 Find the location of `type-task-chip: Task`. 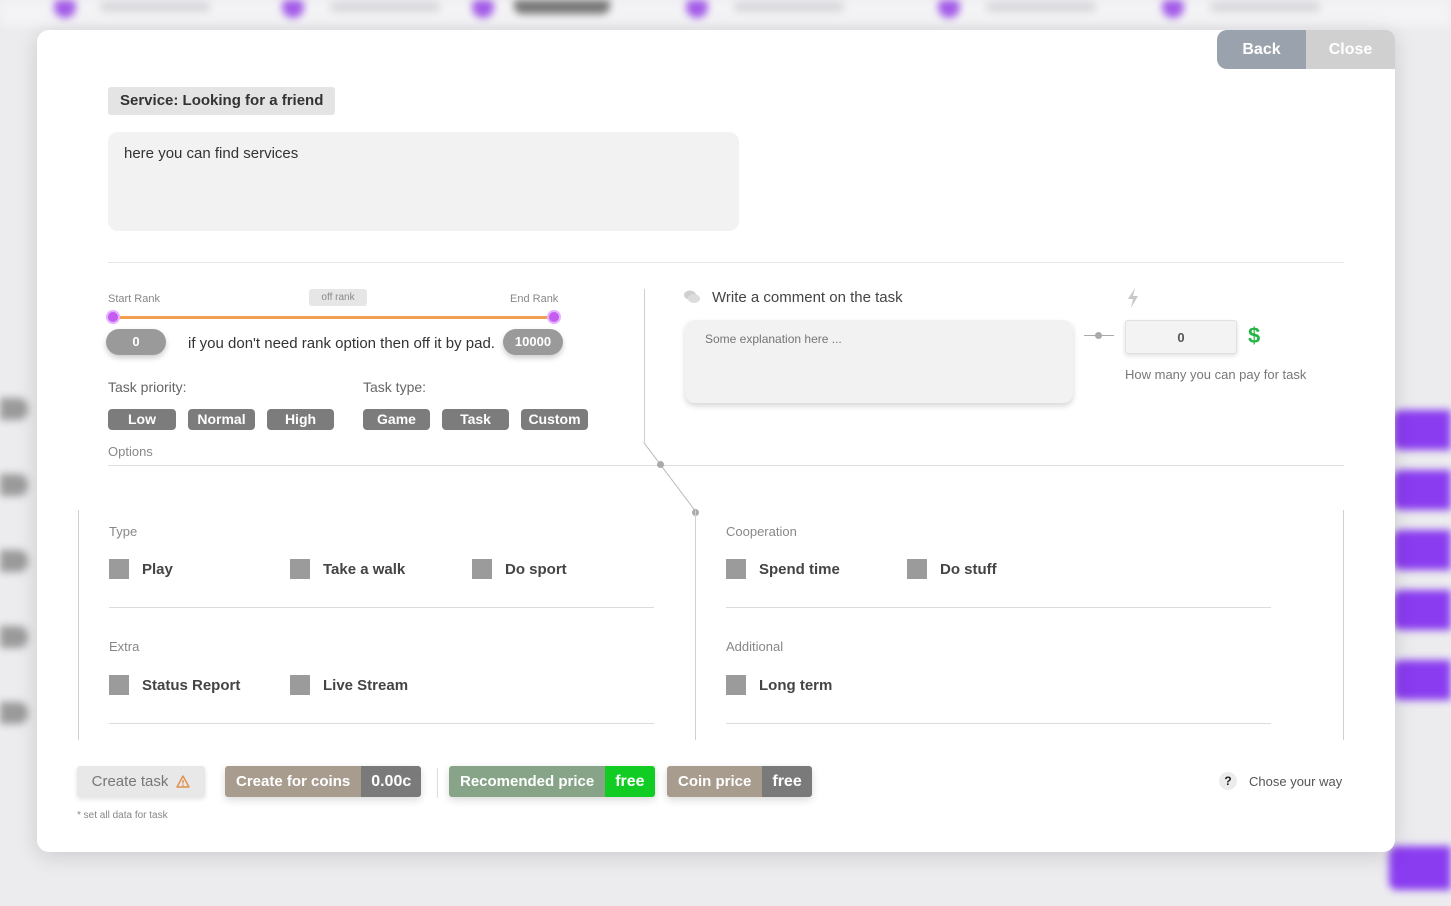

type-task-chip: Task is located at coordinates (475, 419).